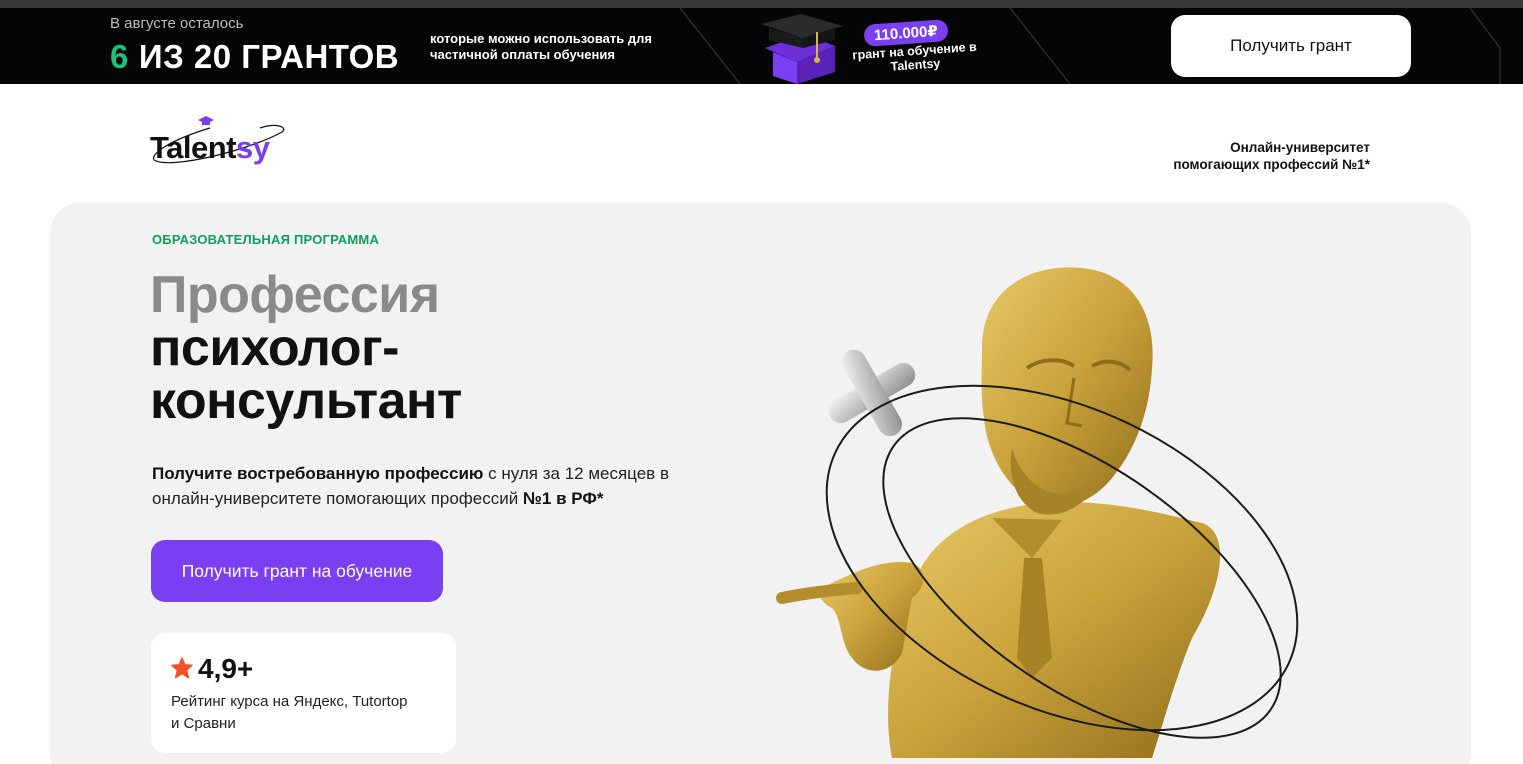 The image size is (1523, 764). Describe the element at coordinates (318, 473) in the screenshot. I see `lead-bold: Получите востребованную профессию` at that location.